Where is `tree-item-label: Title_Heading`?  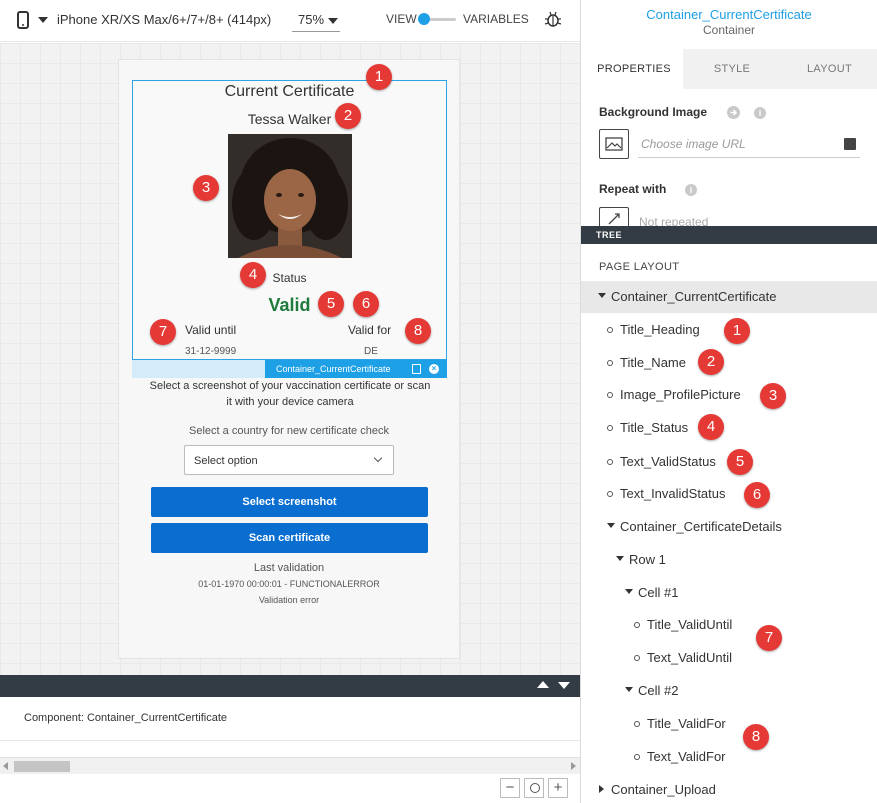 tree-item-label: Title_Heading is located at coordinates (660, 329).